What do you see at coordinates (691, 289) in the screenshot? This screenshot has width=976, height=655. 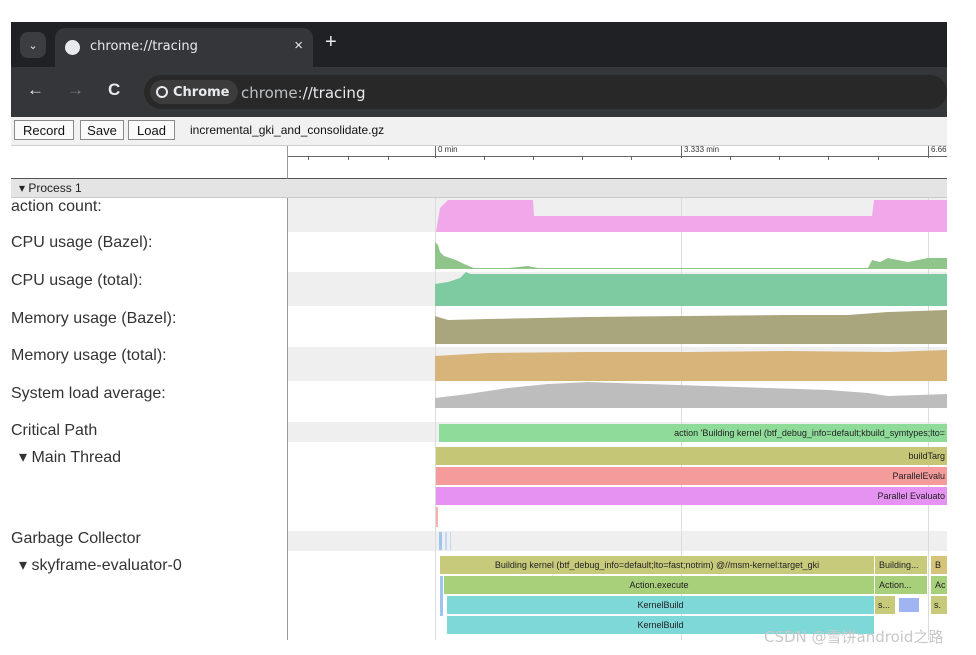 I see `cpu-total-area` at bounding box center [691, 289].